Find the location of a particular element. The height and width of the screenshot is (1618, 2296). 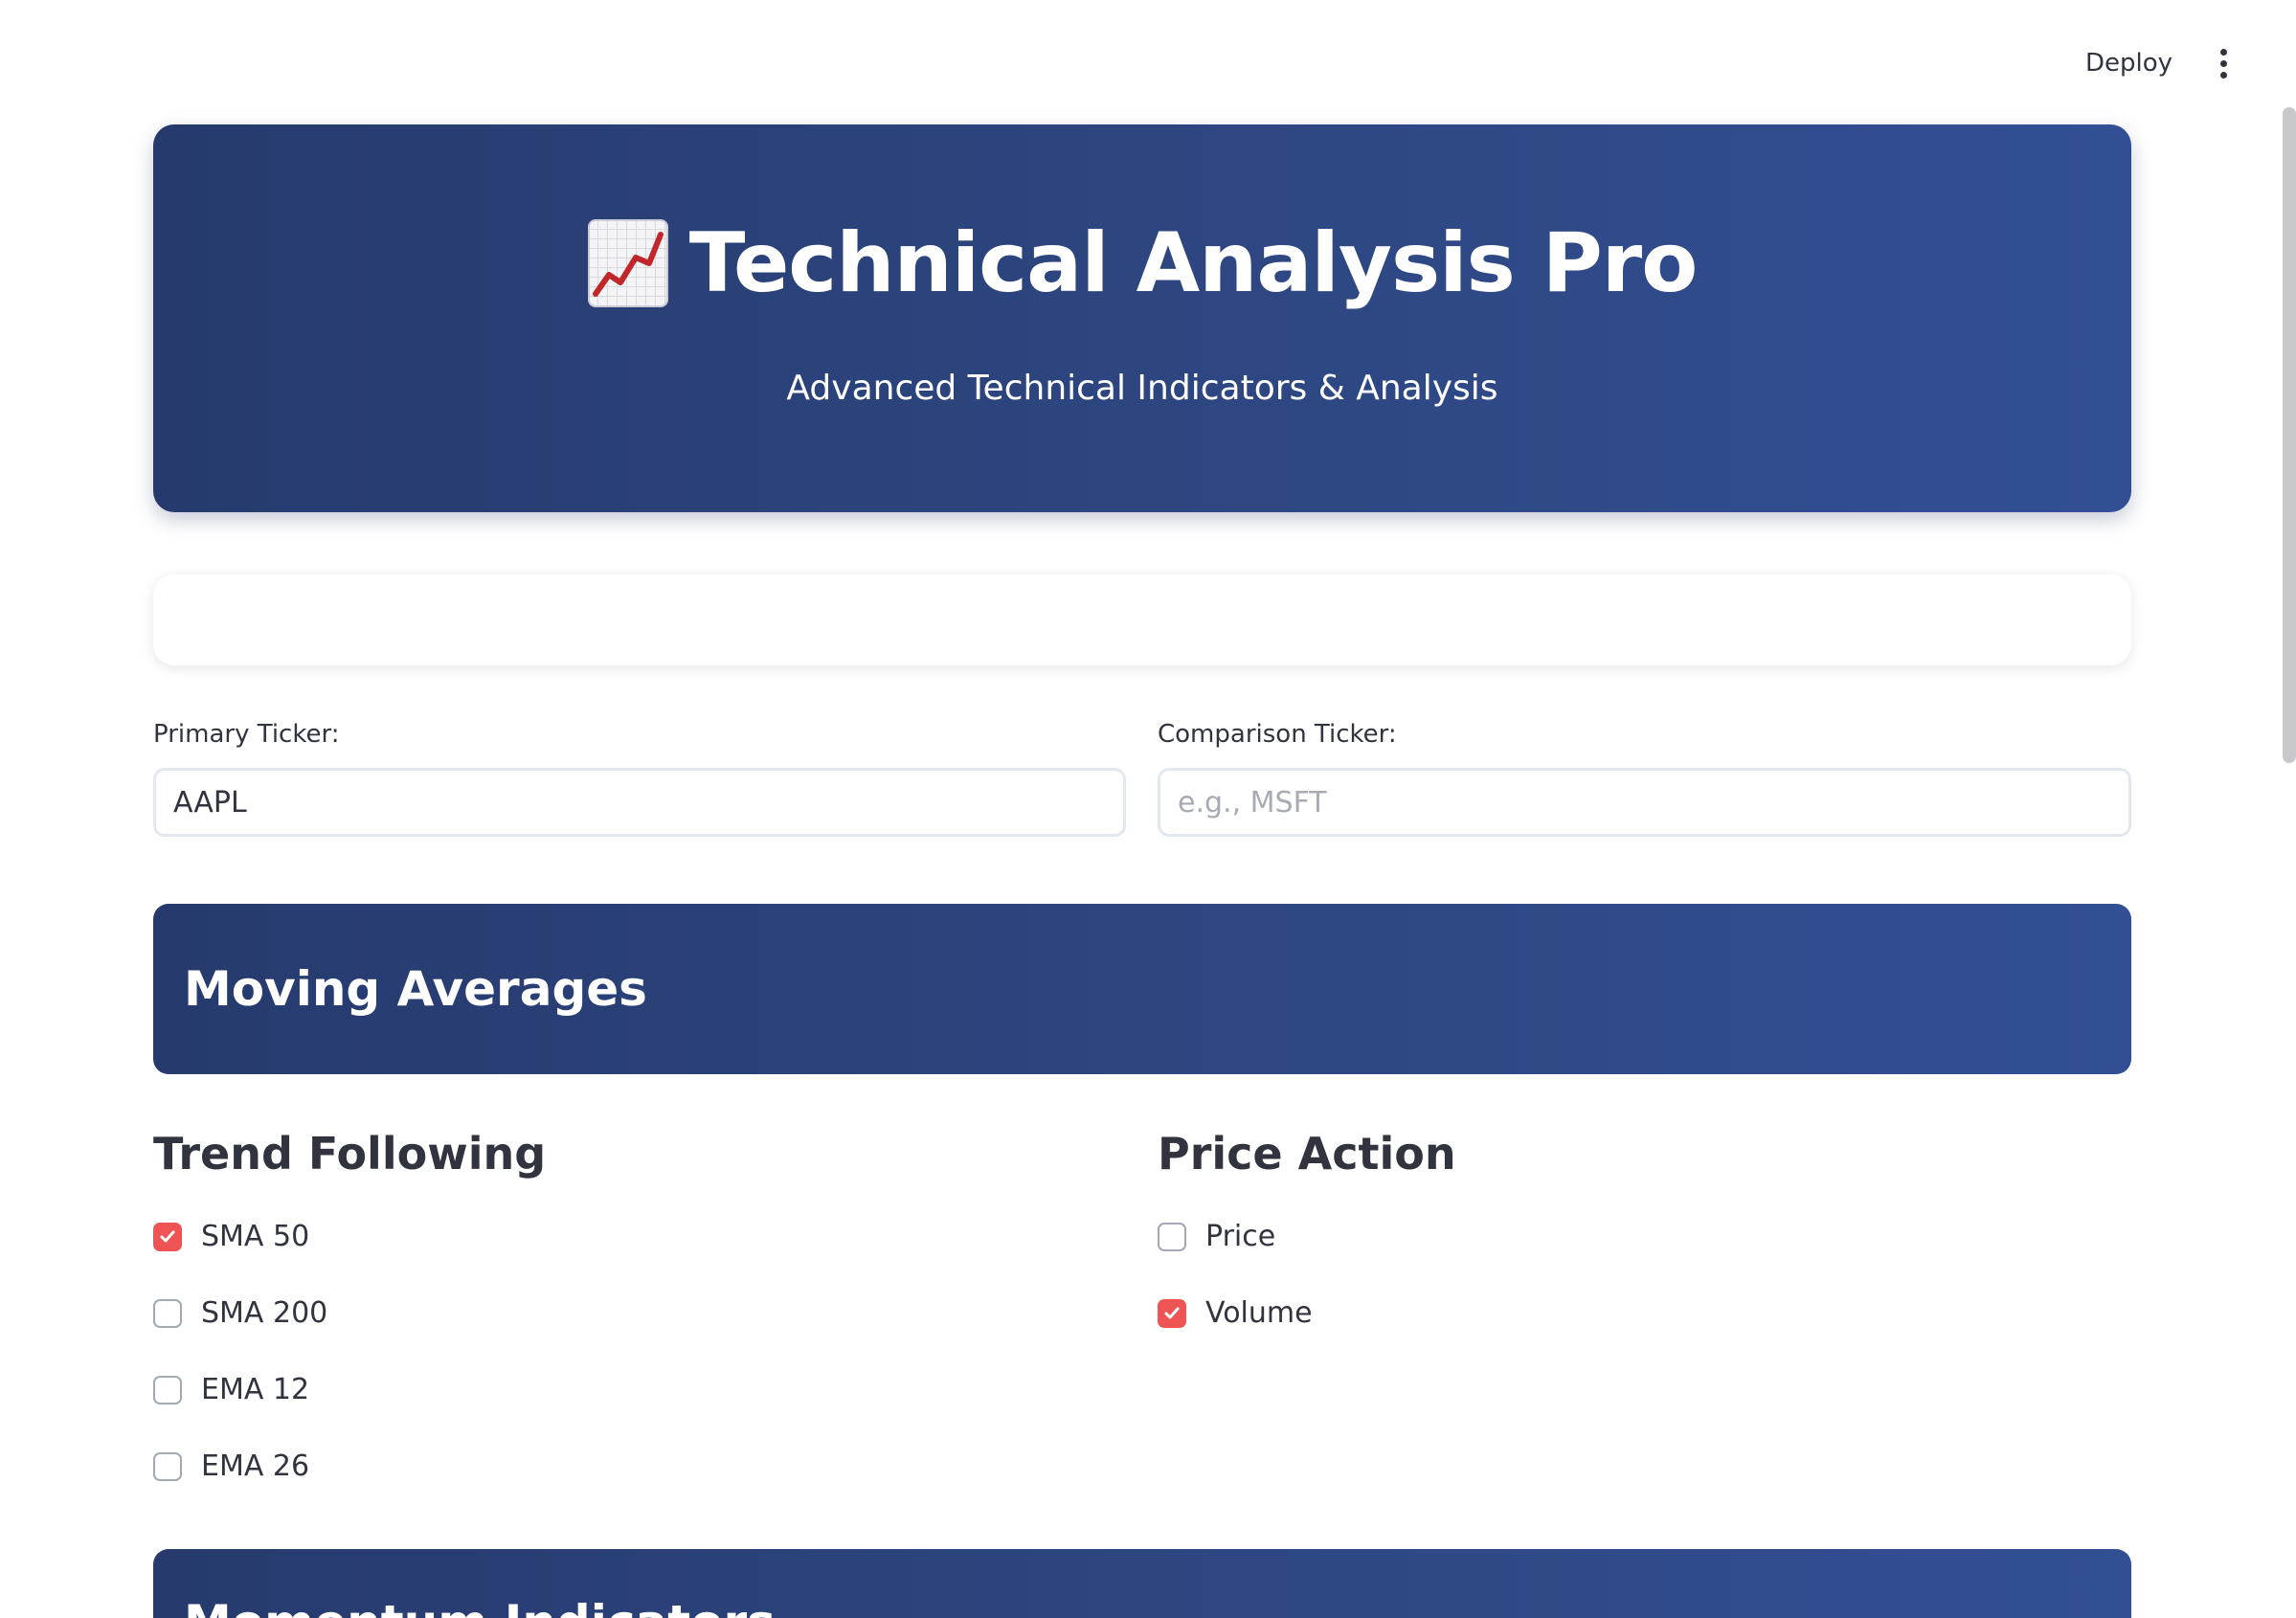

page-subtitle: Advanced Technical Indicators & Analysis is located at coordinates (1142, 388).